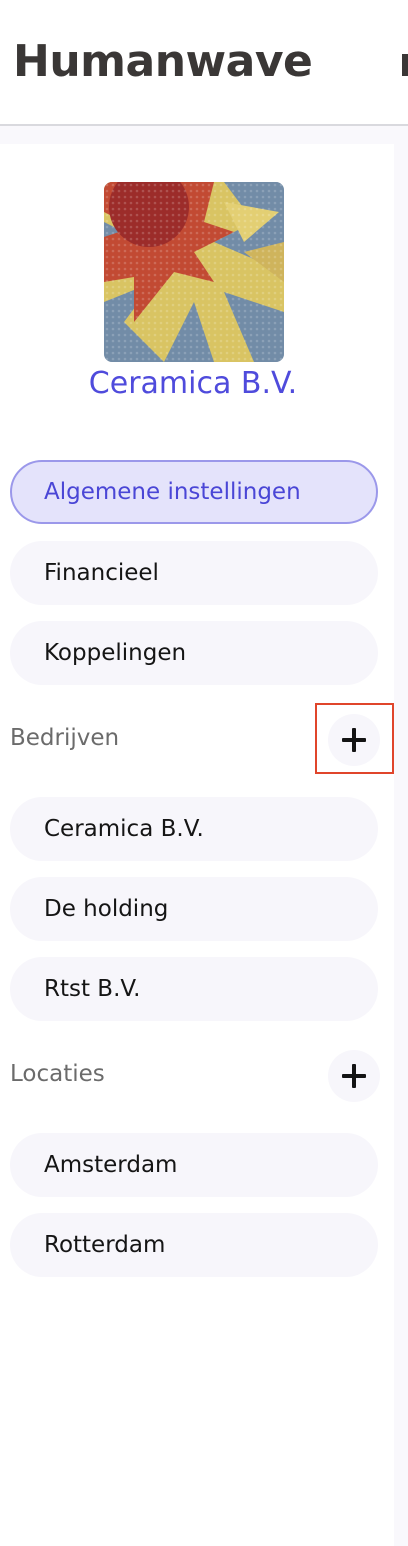 This screenshot has height=1546, width=408. I want to click on nav-item-koppelingen: Koppelingen, so click(194, 653).